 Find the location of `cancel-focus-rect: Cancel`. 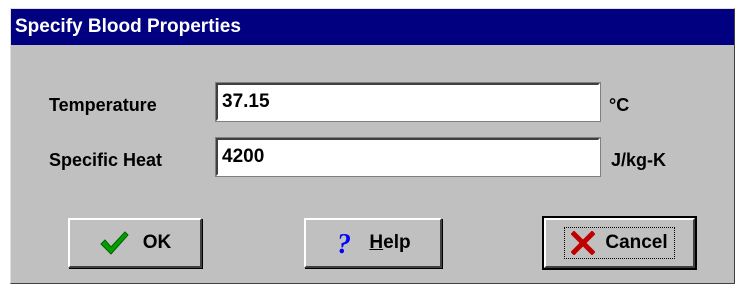

cancel-focus-rect: Cancel is located at coordinates (619, 243).